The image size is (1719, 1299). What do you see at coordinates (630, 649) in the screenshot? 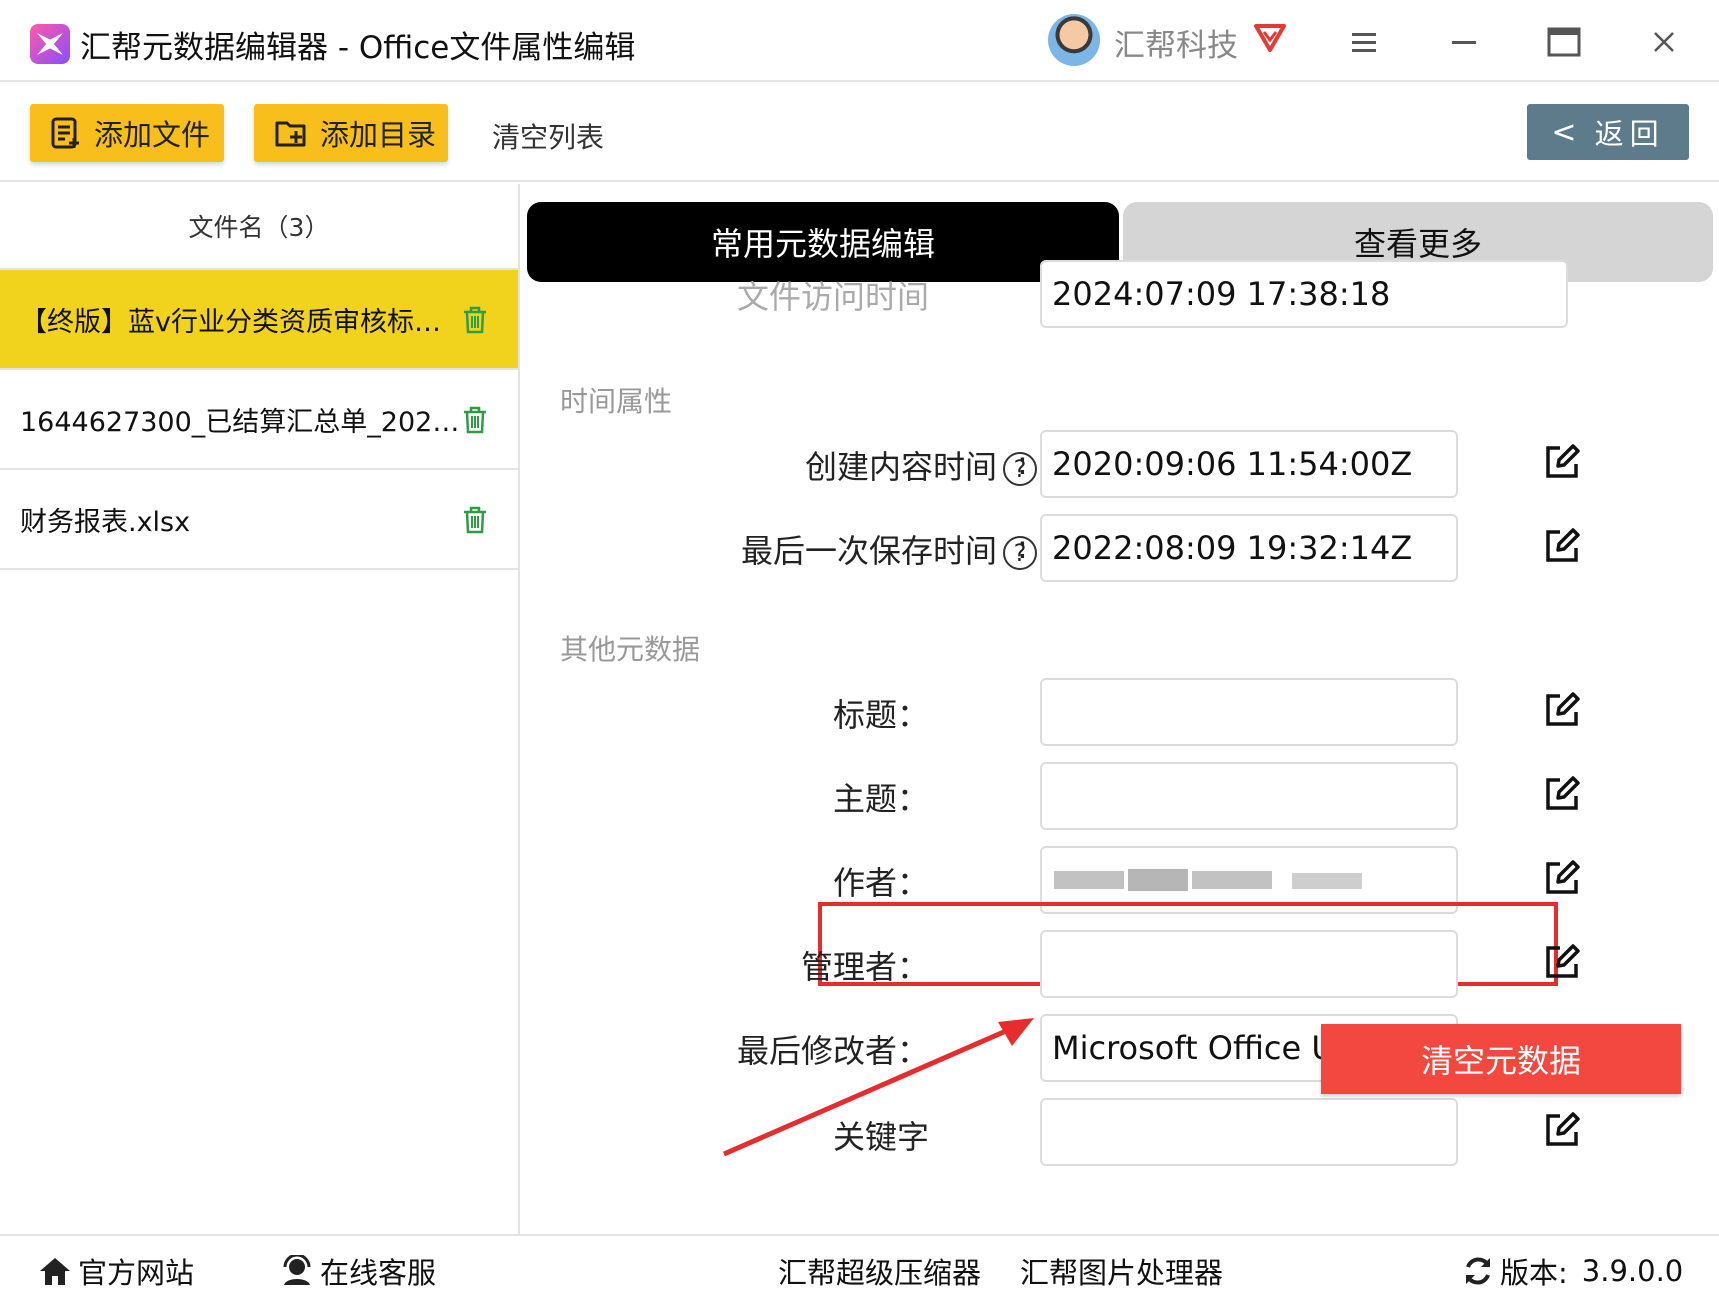
I see `other-metadata-section-title: 其他元数据` at bounding box center [630, 649].